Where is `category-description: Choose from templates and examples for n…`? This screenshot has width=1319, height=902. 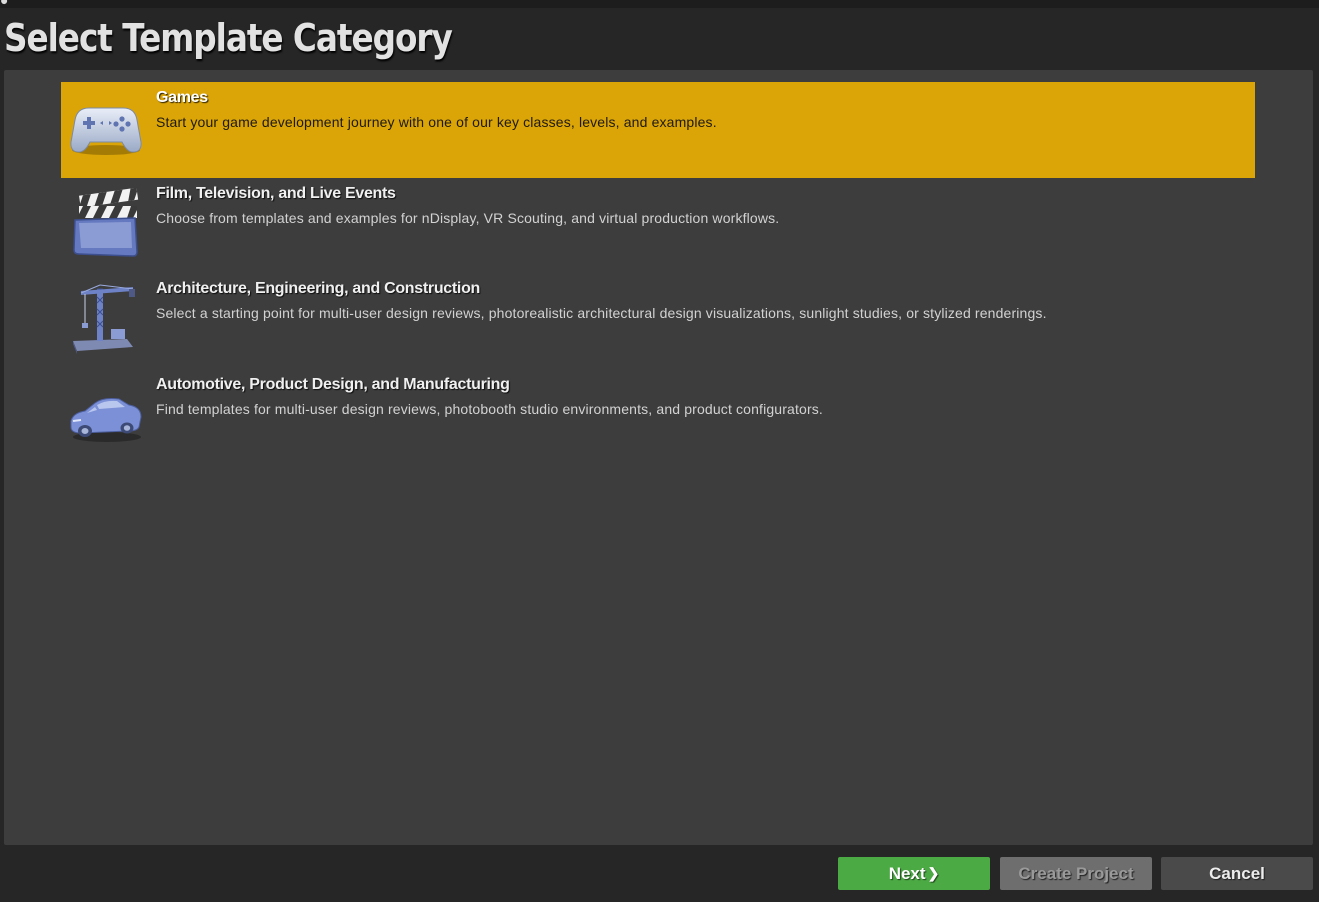 category-description: Choose from templates and examples for n… is located at coordinates (468, 217).